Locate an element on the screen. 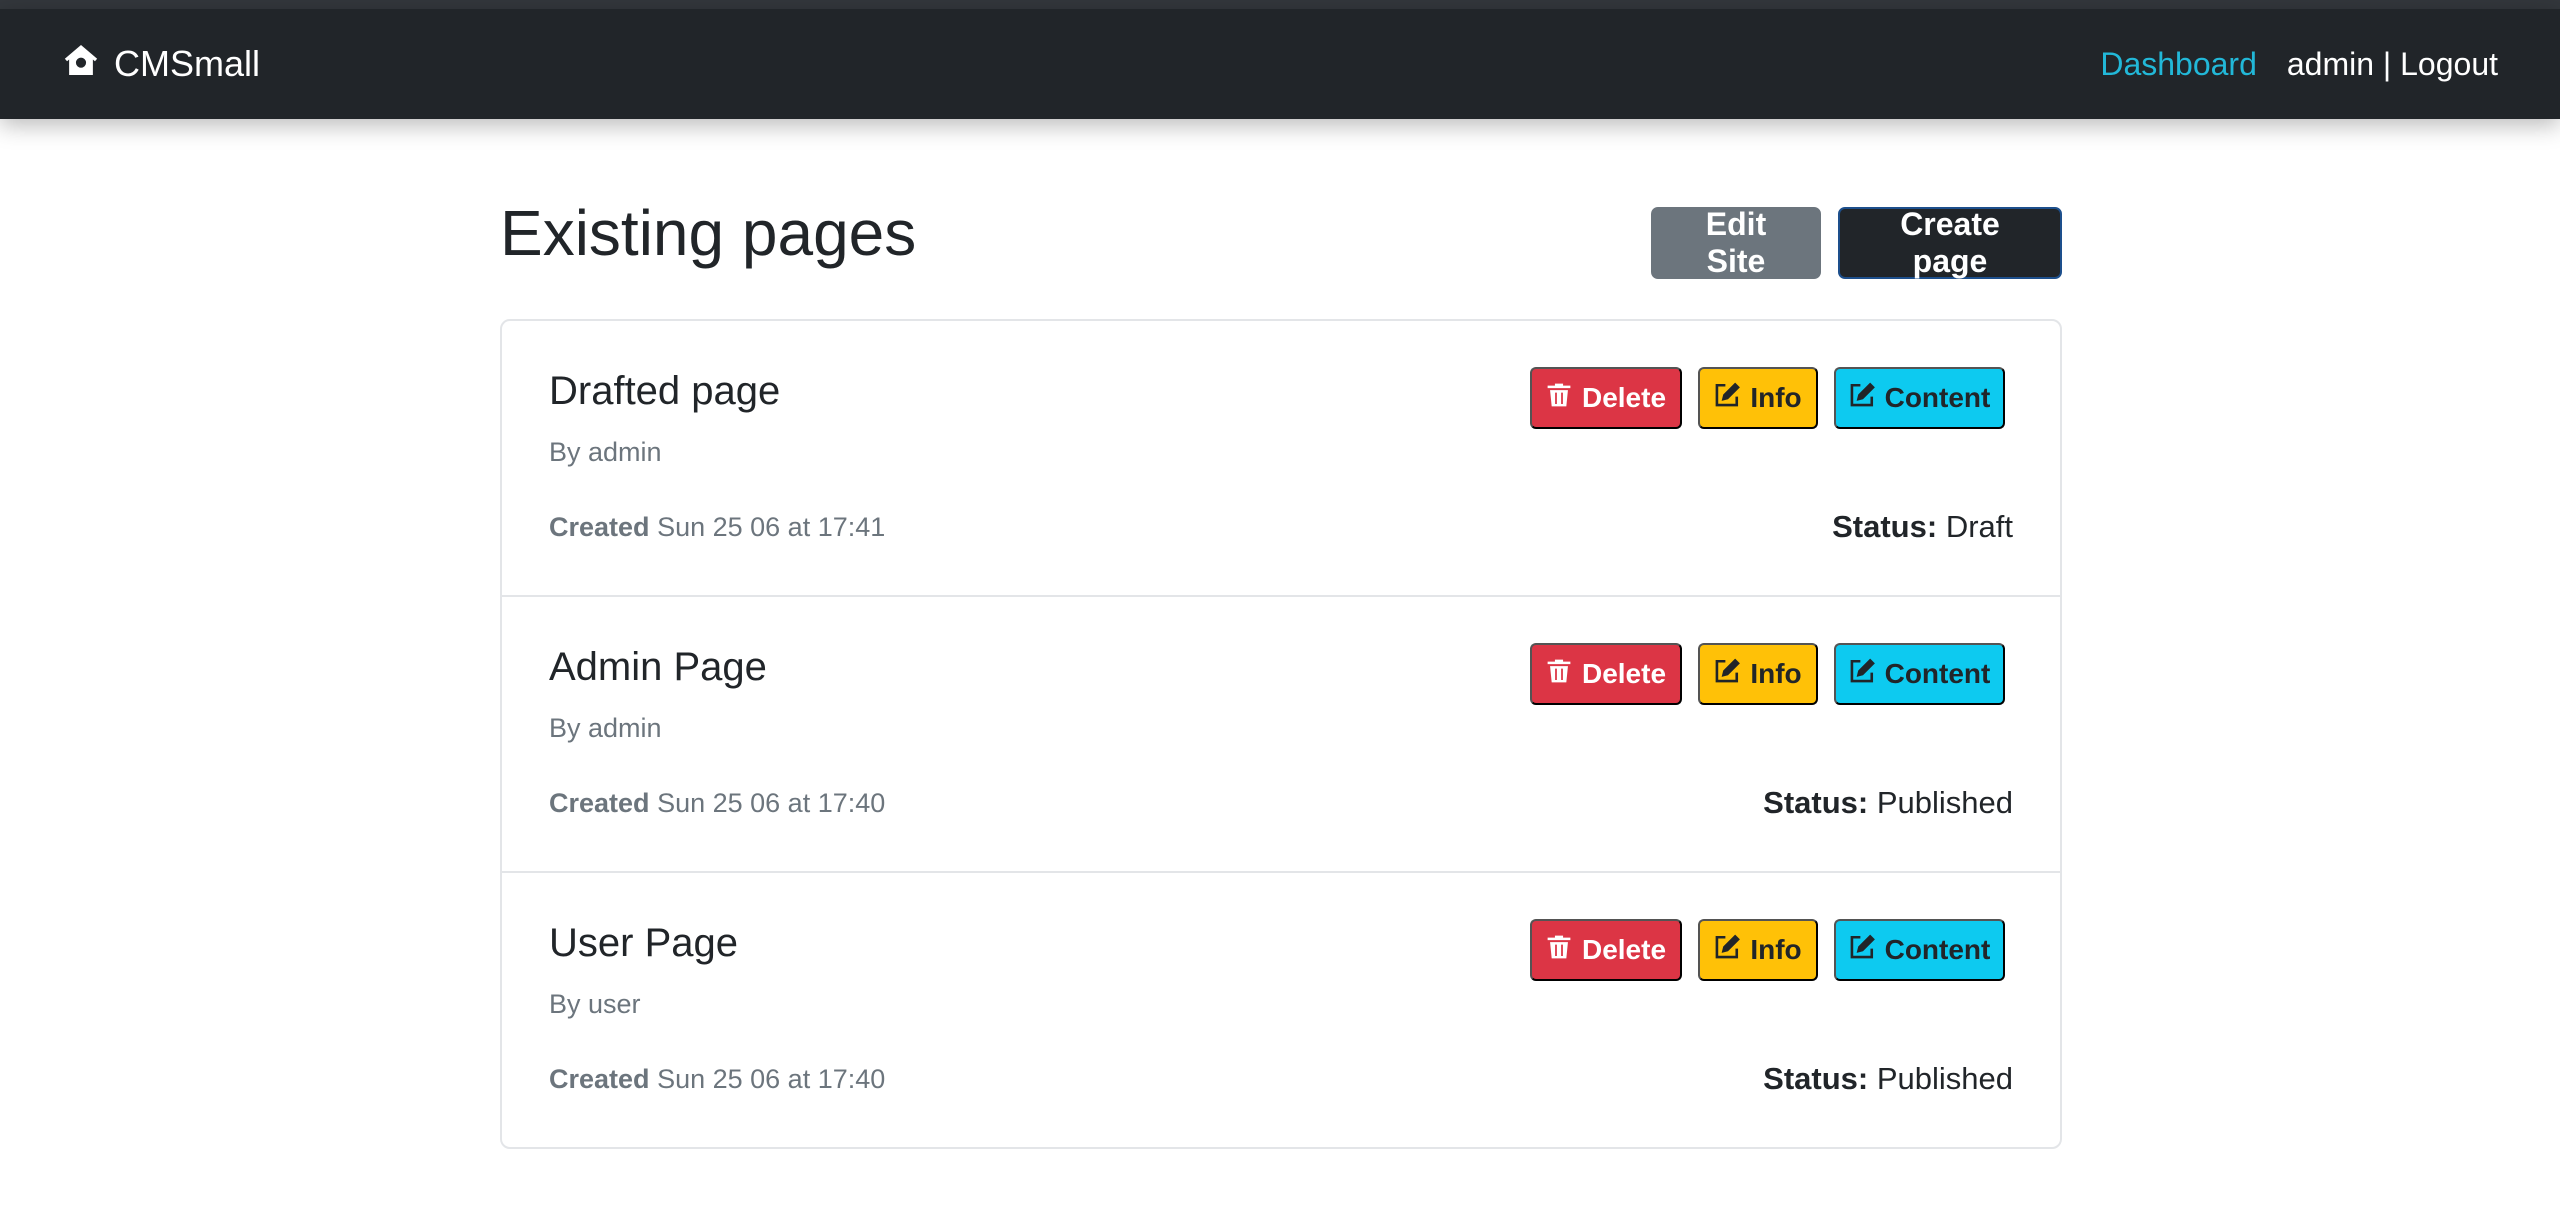 Image resolution: width=2560 pixels, height=1216 pixels. page-header: Existing pages Edit Site Create page is located at coordinates (1281, 219).